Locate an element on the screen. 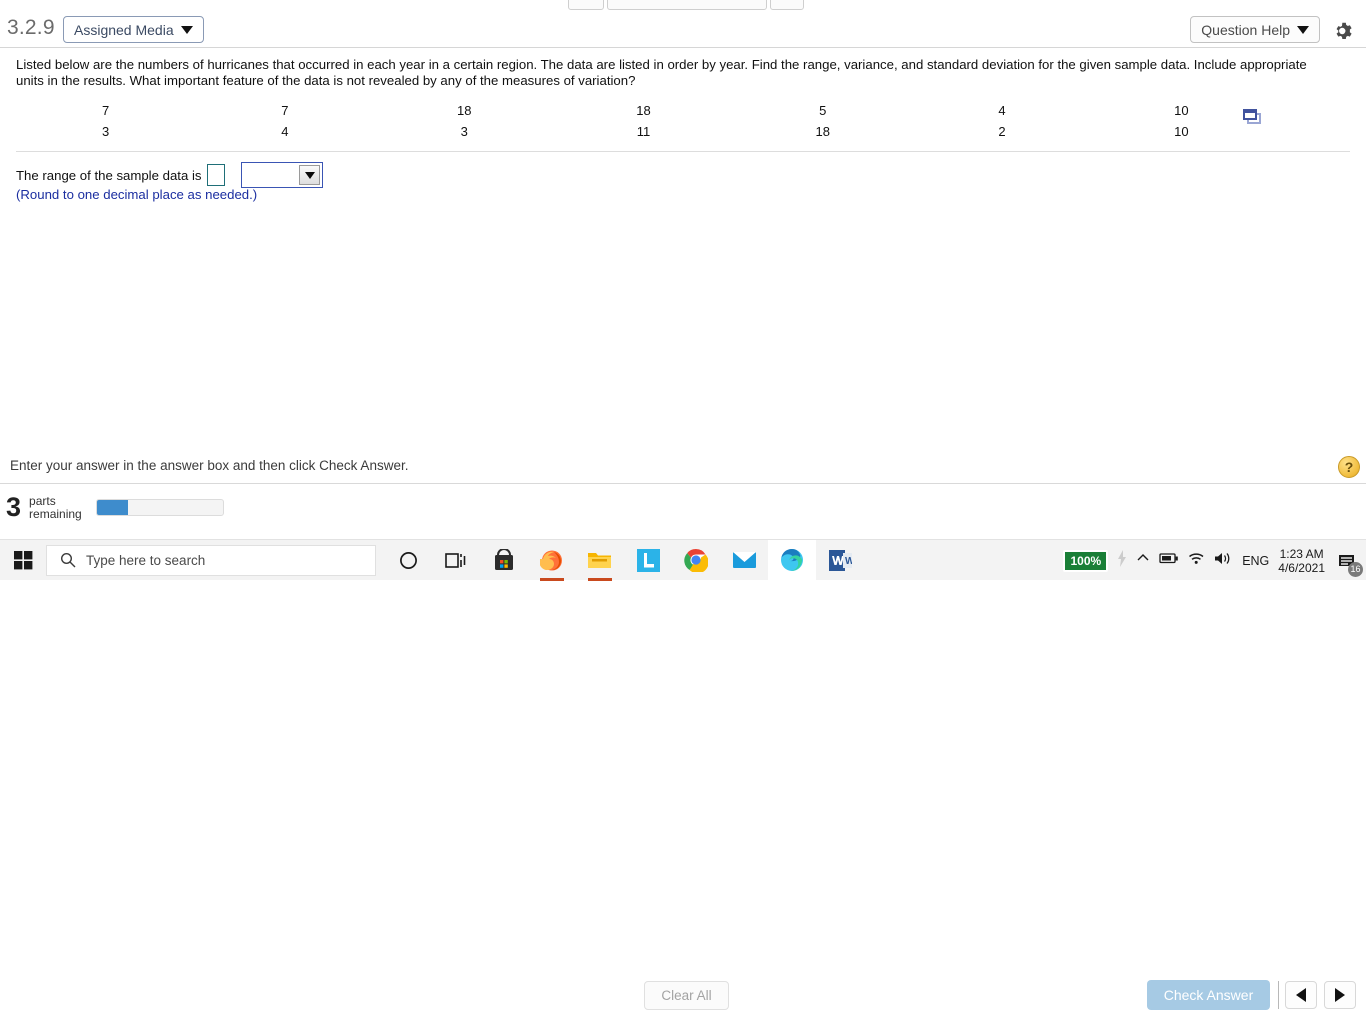  notification-count-badge: 16 is located at coordinates (1355, 569).